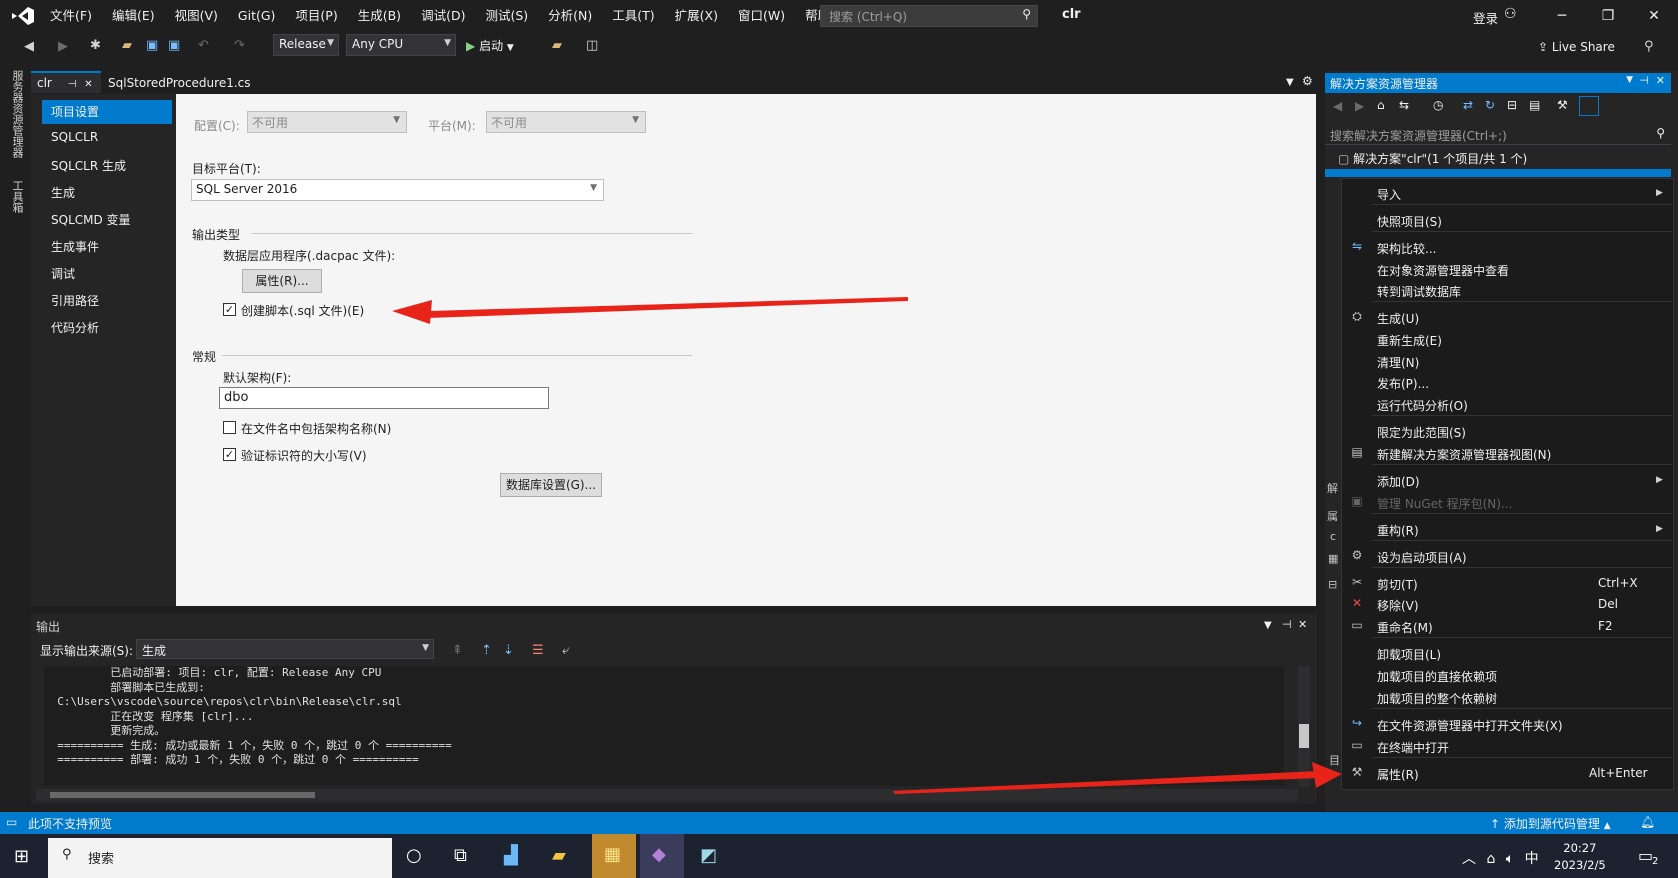 Image resolution: width=1678 pixels, height=878 pixels. What do you see at coordinates (21, 856) in the screenshot?
I see `windows-start-icon: ⊞` at bounding box center [21, 856].